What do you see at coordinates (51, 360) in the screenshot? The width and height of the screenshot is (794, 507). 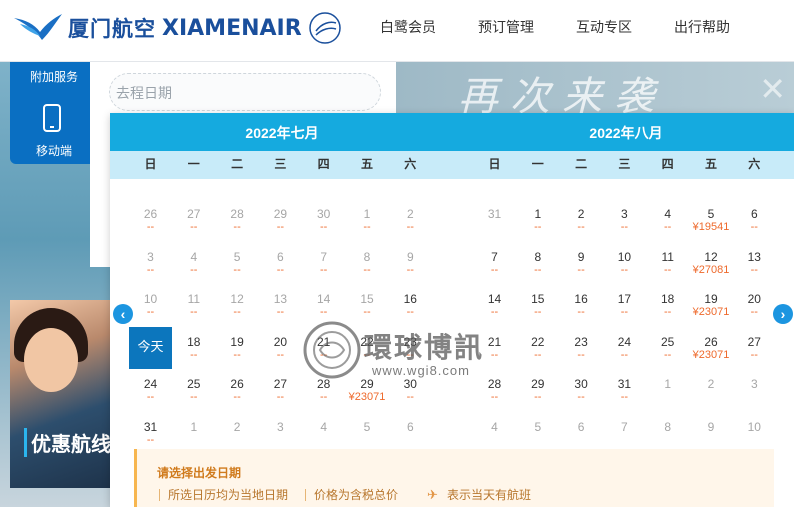 I see `promo-photo-face` at bounding box center [51, 360].